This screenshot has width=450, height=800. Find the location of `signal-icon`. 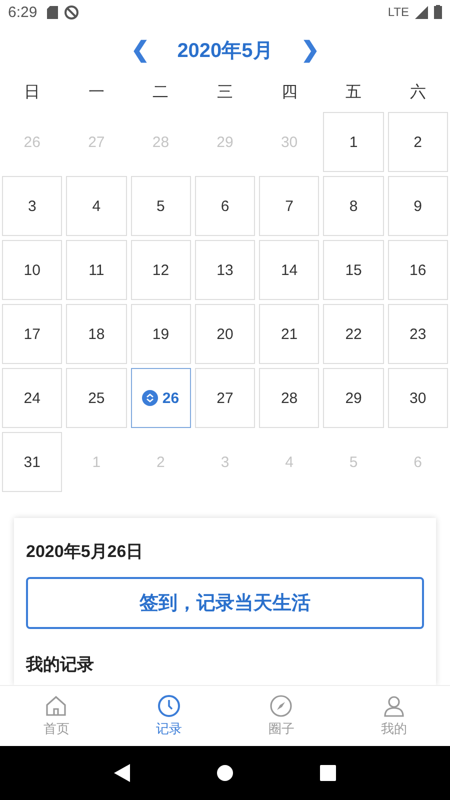

signal-icon is located at coordinates (421, 12).